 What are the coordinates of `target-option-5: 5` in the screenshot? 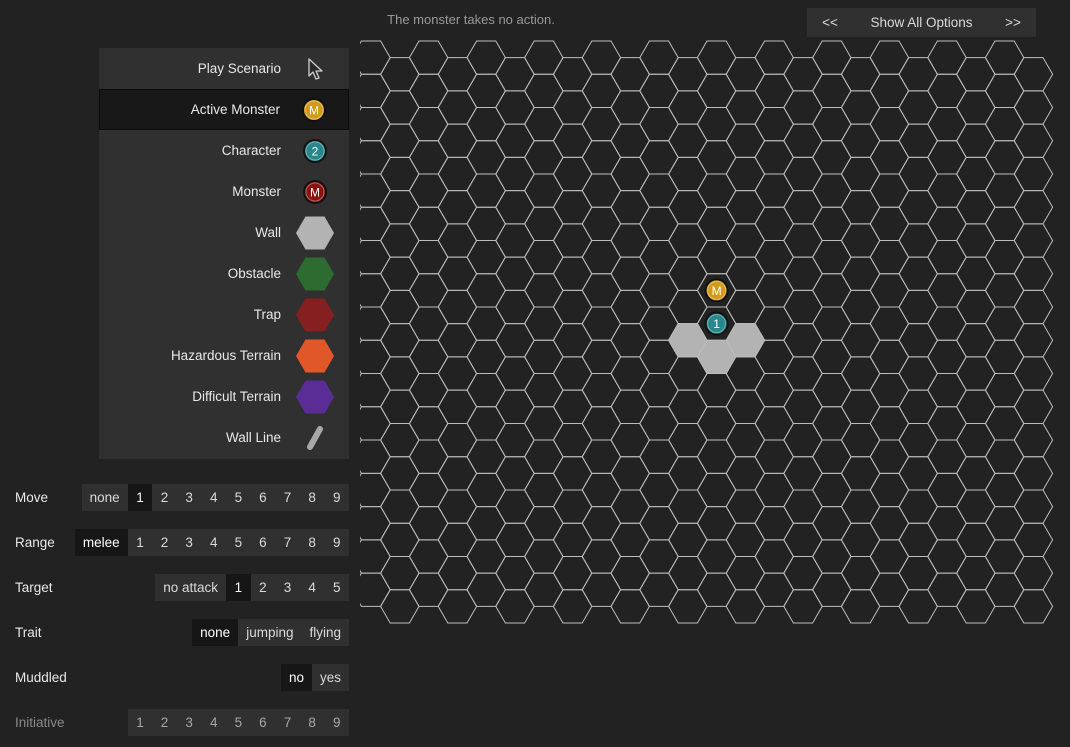 It's located at (336, 587).